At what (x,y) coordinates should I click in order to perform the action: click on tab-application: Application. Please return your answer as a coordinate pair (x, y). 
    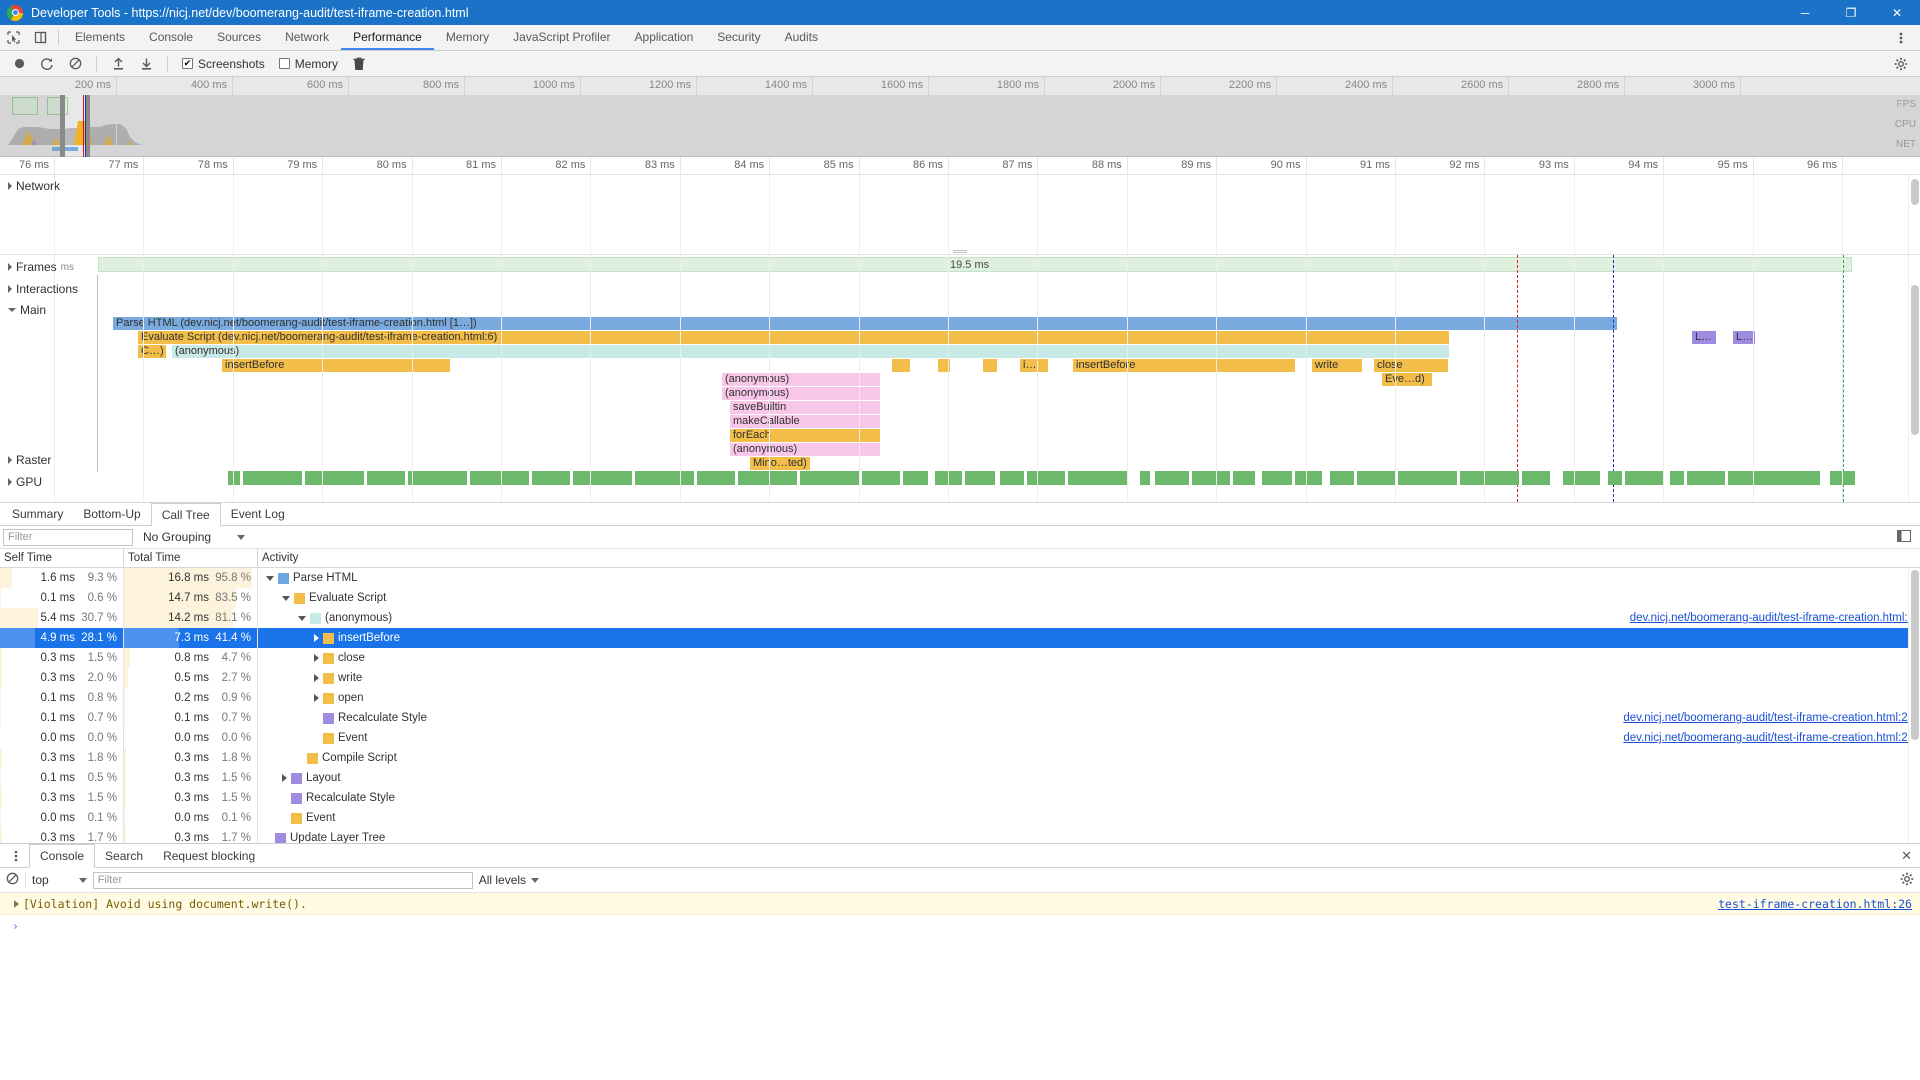
    Looking at the image, I should click on (664, 37).